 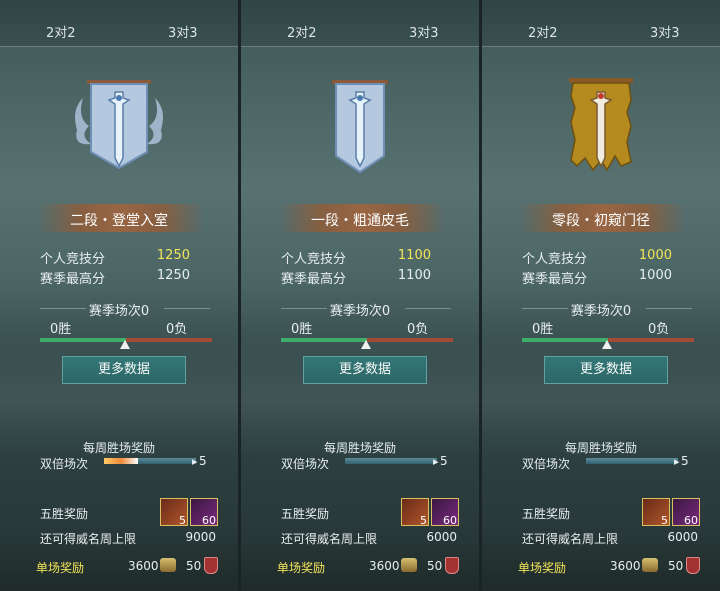 I want to click on rank-title: 零段・初窥门径, so click(x=601, y=221).